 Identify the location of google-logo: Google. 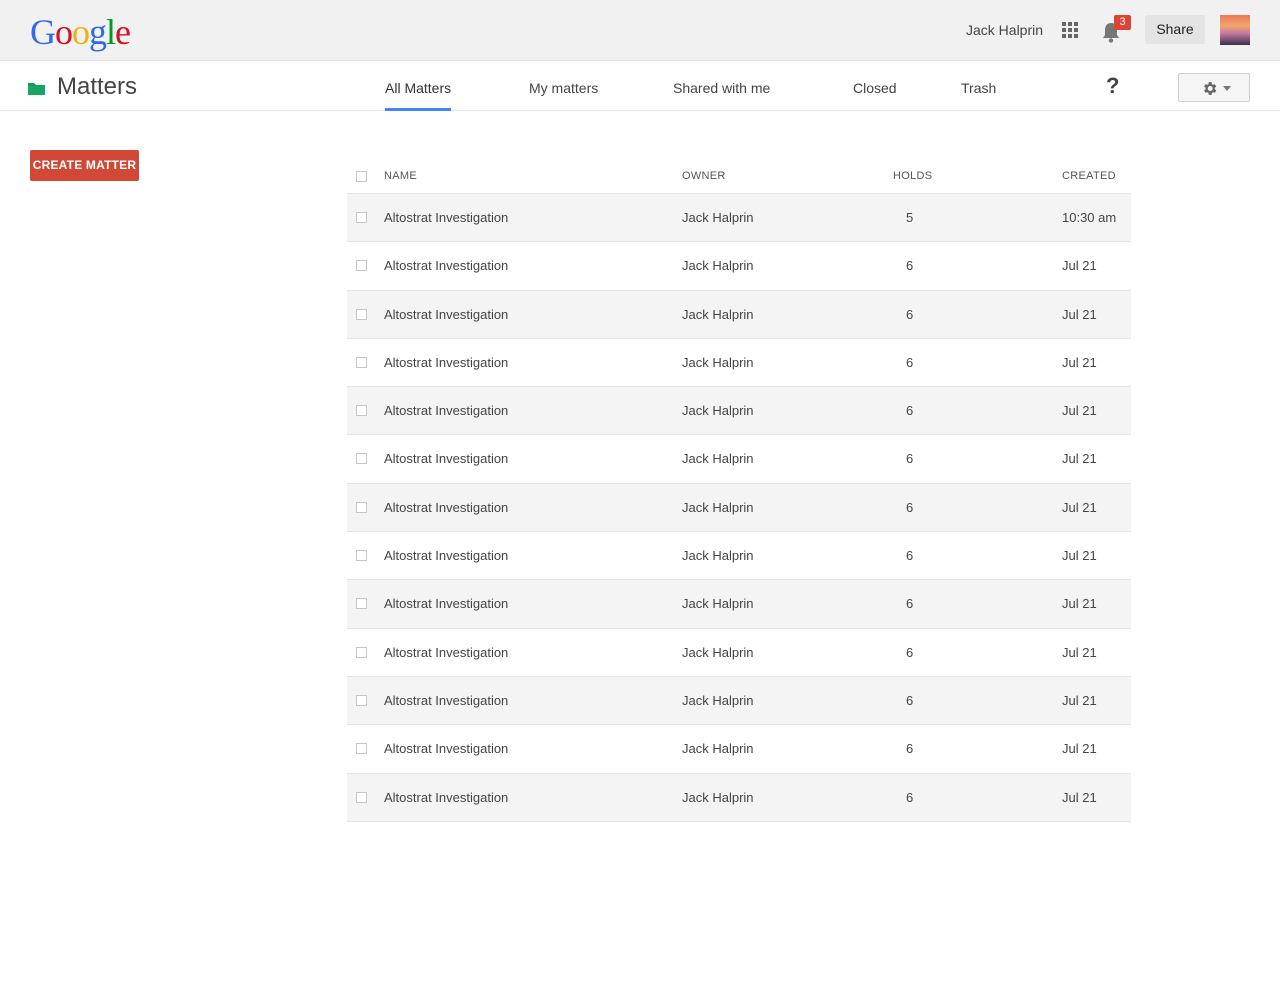
(80, 32).